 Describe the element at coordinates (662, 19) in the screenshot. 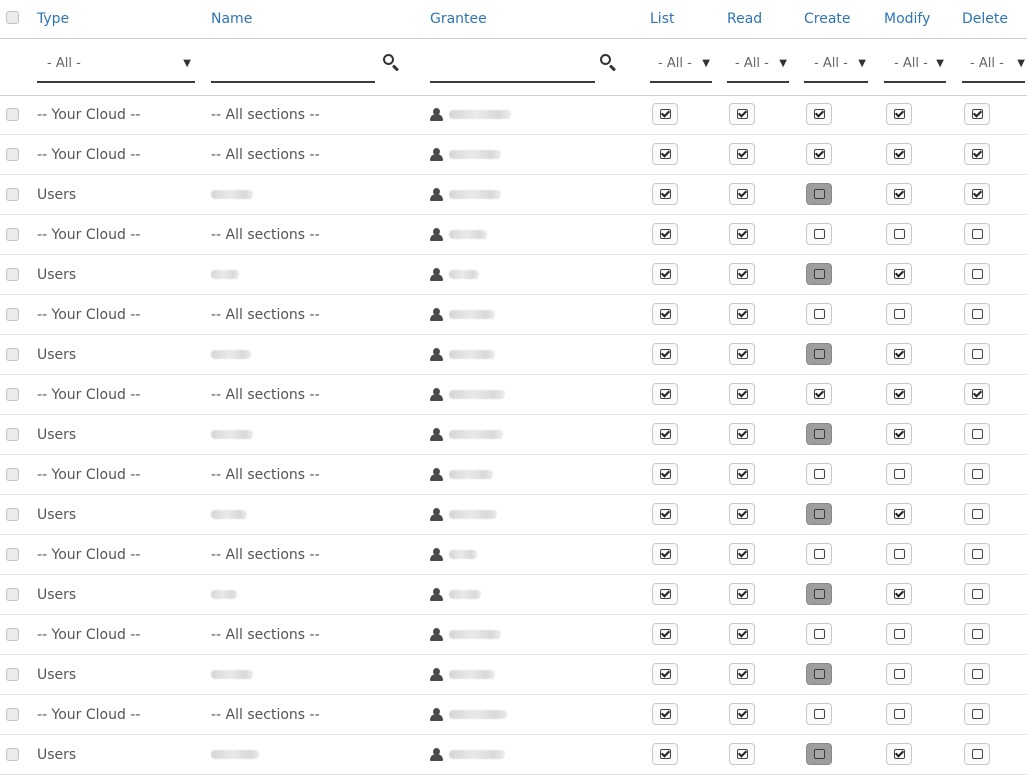

I see `column-header-list: List` at that location.